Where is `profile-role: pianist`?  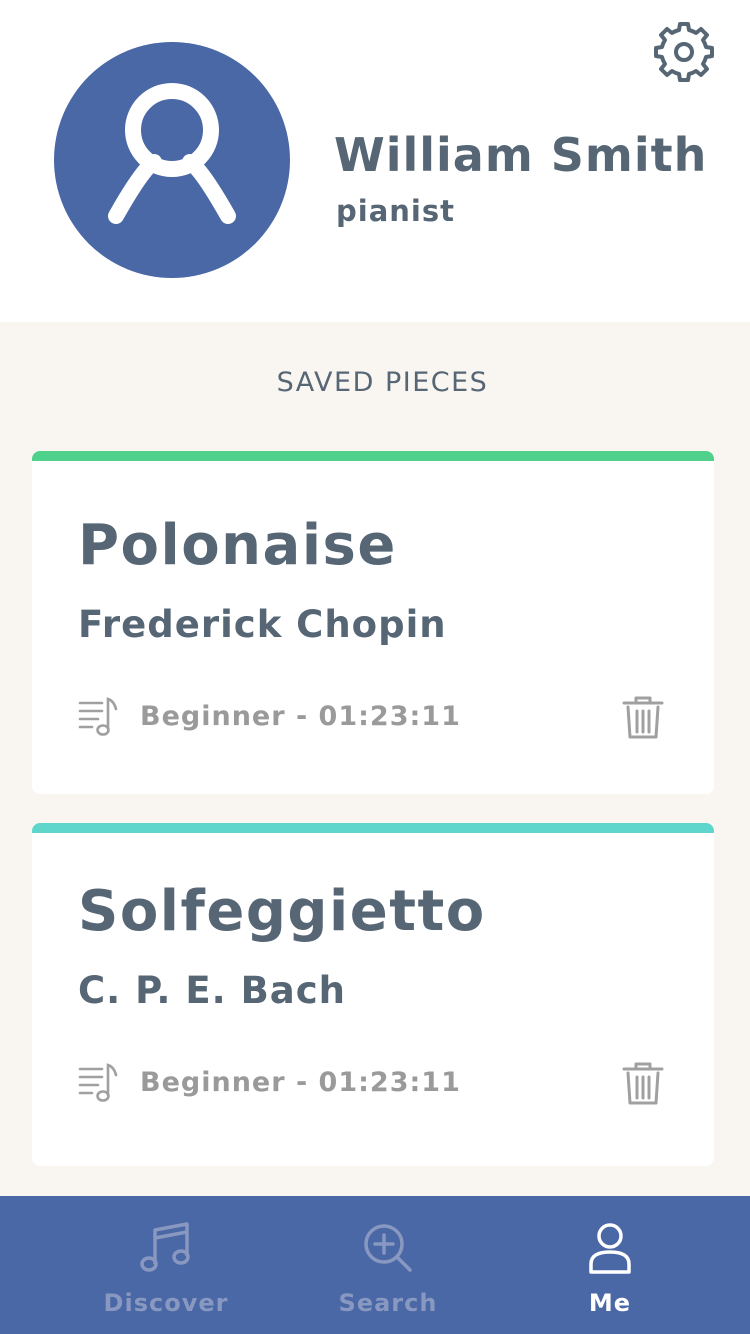
profile-role: pianist is located at coordinates (395, 211).